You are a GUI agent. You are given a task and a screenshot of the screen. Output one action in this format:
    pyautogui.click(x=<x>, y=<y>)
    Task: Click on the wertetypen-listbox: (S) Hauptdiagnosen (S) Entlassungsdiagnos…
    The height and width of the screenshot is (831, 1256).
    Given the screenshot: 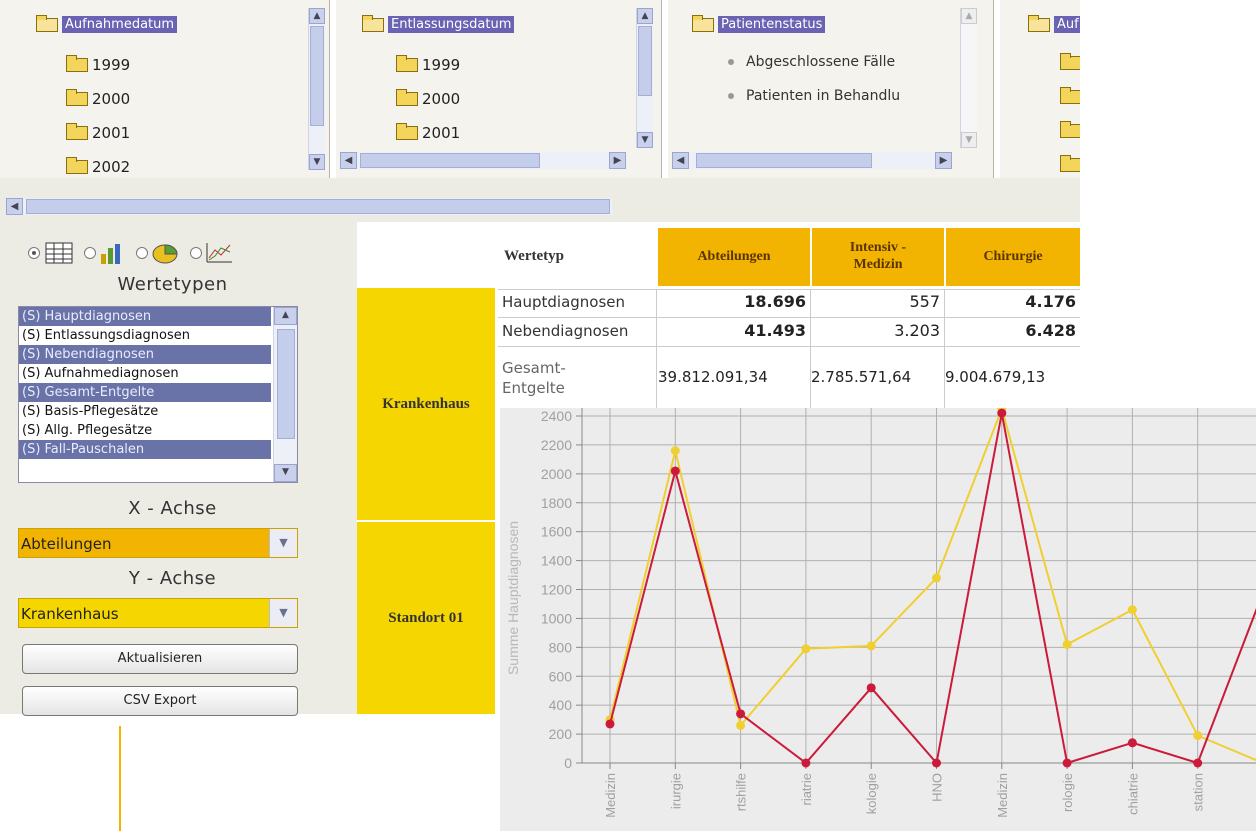 What is the action you would take?
    pyautogui.click(x=158, y=394)
    